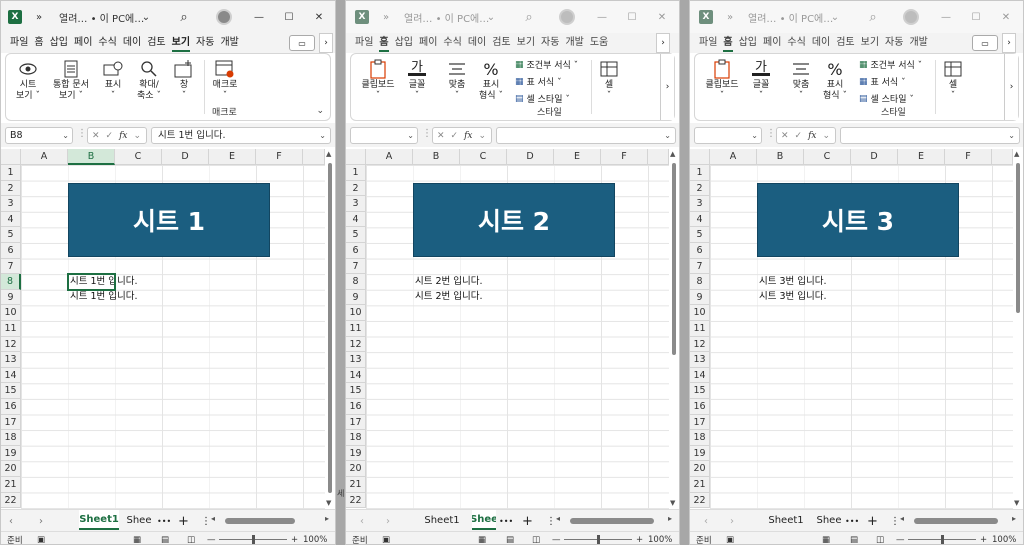 This screenshot has height=545, width=1024. Describe the element at coordinates (356, 266) in the screenshot. I see `row-header-7: 7` at that location.